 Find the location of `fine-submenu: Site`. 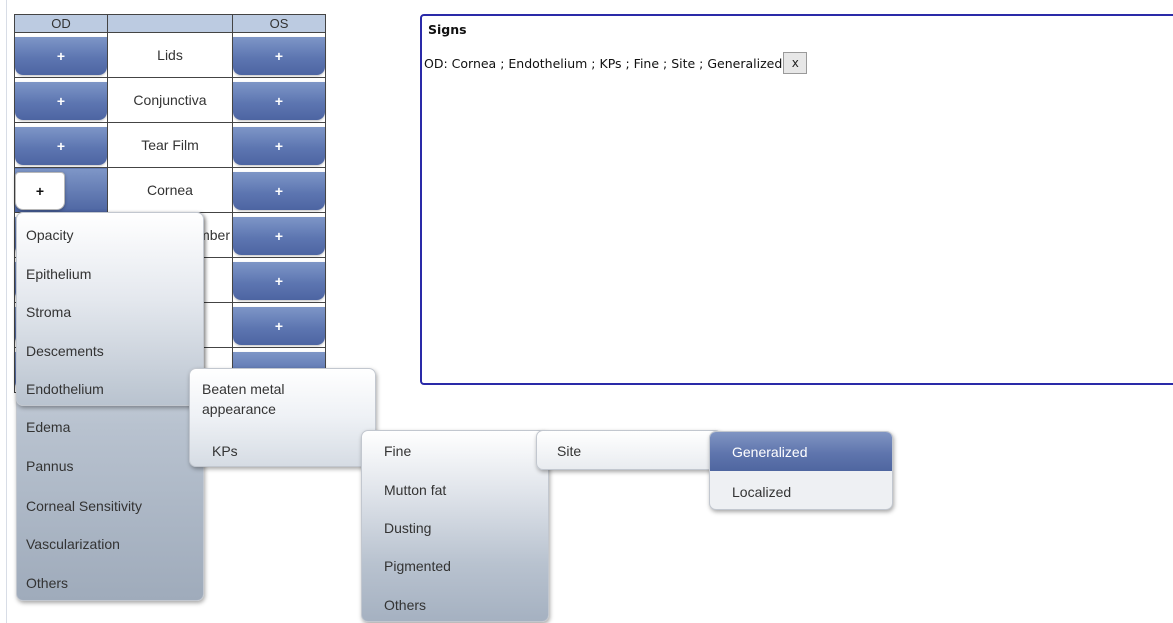

fine-submenu: Site is located at coordinates (629, 450).